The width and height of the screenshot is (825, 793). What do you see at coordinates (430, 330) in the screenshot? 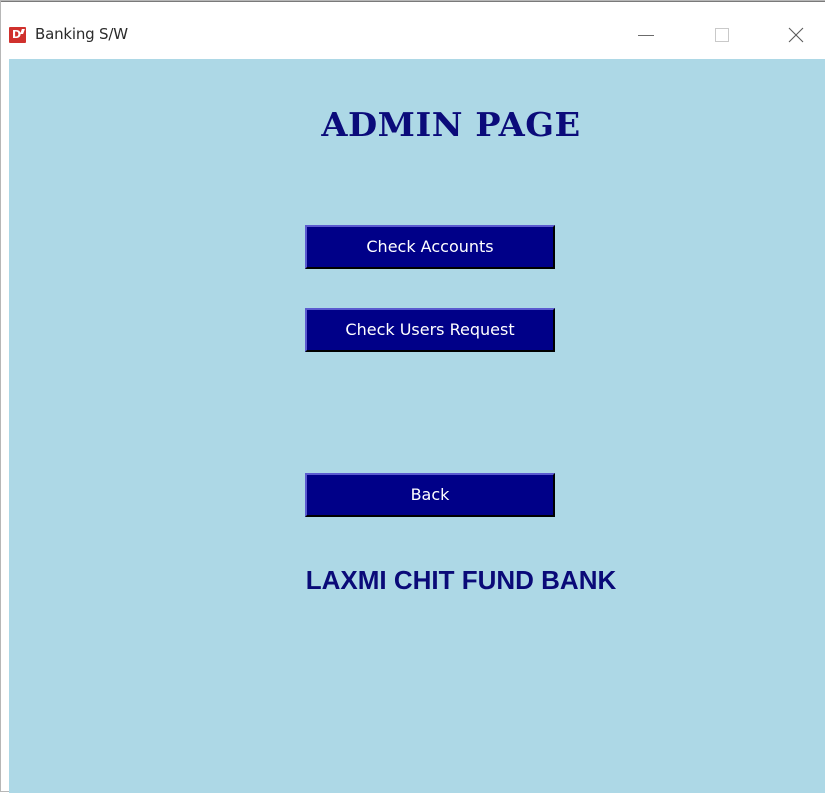
I see `check-users-request-button: Check Users Request` at bounding box center [430, 330].